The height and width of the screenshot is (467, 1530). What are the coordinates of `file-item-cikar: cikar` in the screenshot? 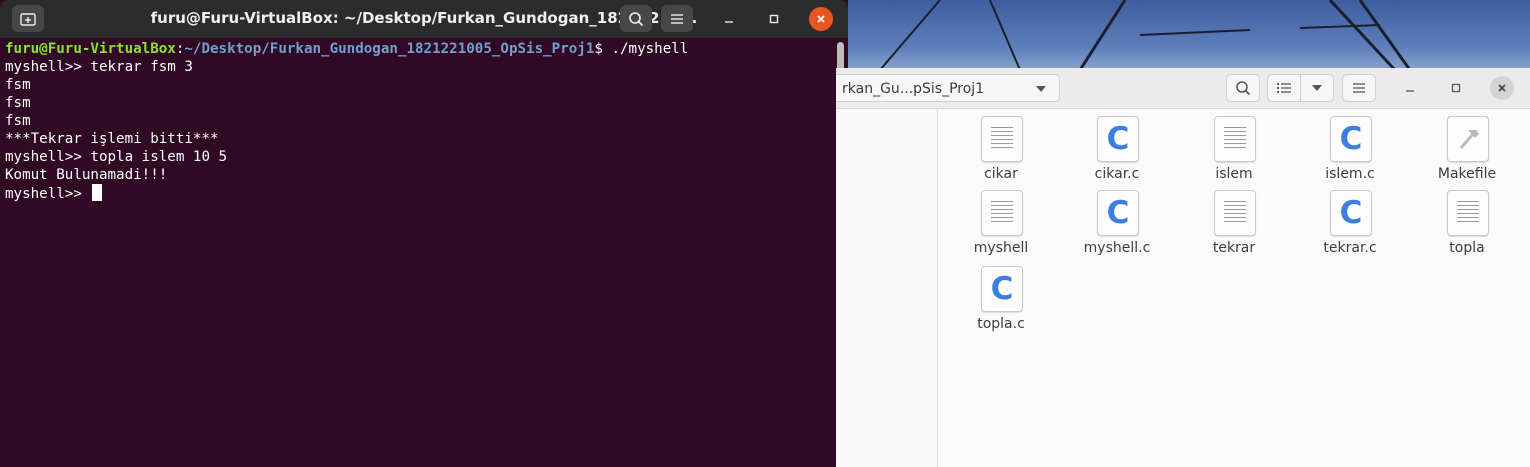 It's located at (1001, 149).